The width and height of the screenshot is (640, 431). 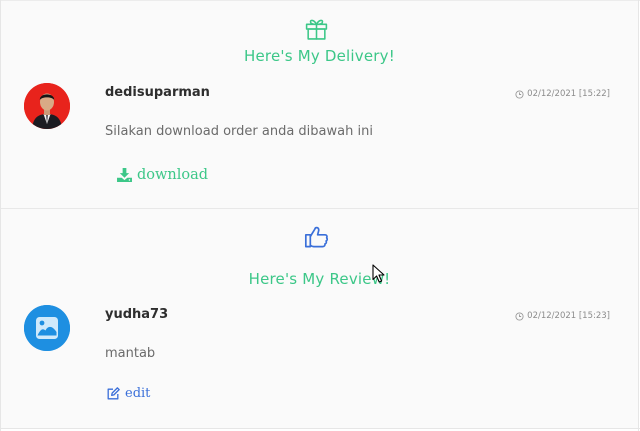 What do you see at coordinates (0, 215) in the screenshot?
I see `left-border` at bounding box center [0, 215].